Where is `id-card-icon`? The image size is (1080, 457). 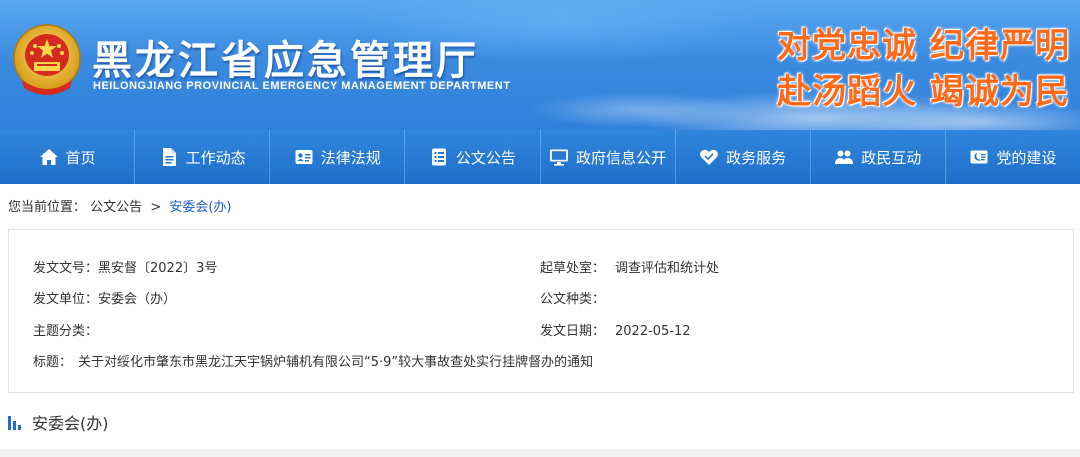 id-card-icon is located at coordinates (304, 157).